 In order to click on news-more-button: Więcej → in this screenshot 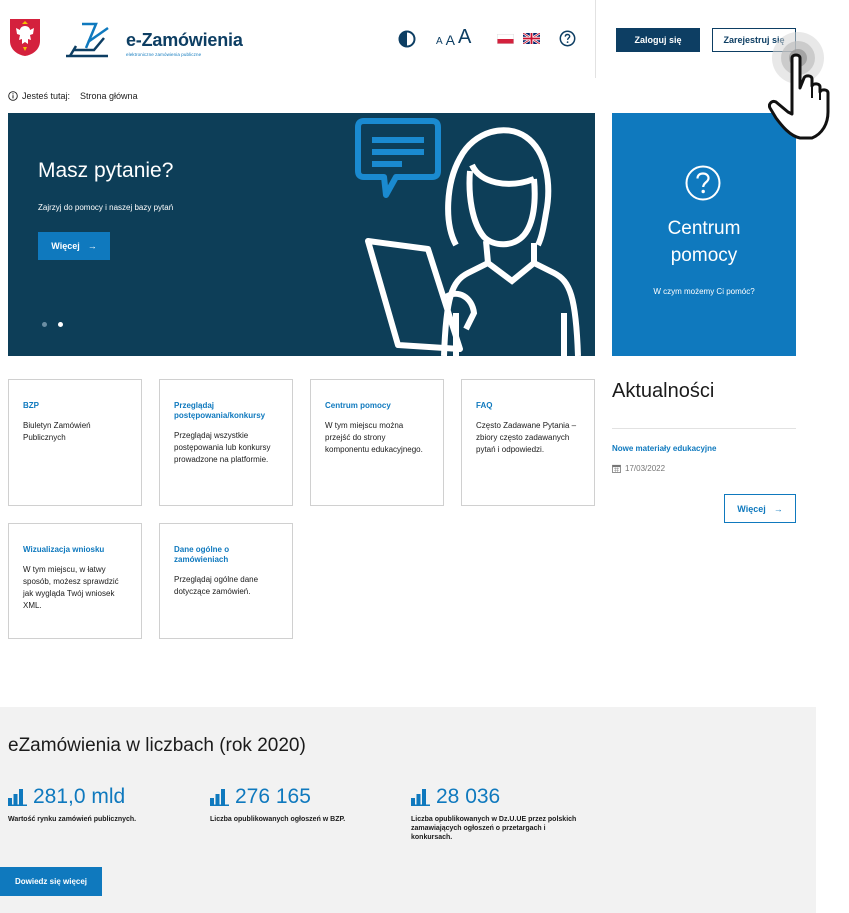, I will do `click(760, 508)`.